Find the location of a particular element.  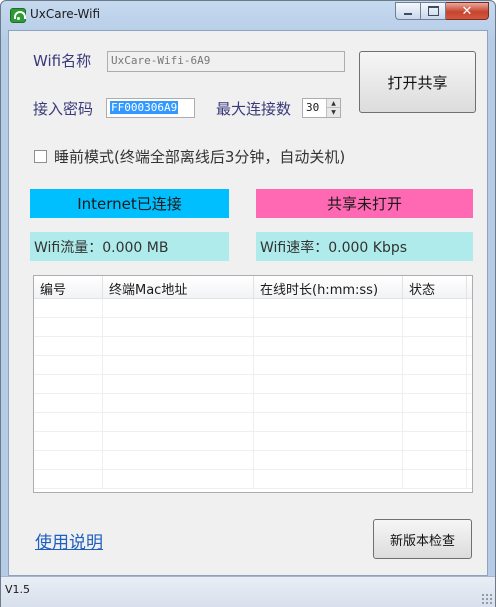

password-label: 接入密码 is located at coordinates (63, 109).